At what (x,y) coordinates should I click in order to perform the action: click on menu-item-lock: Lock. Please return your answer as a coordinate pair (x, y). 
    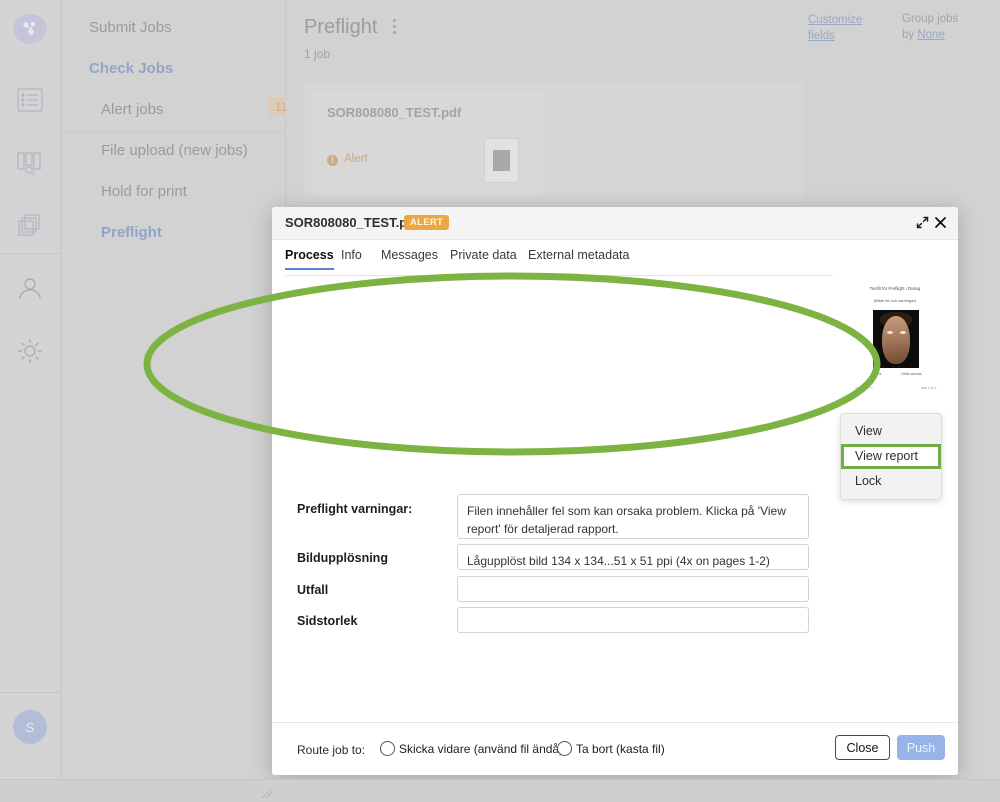
    Looking at the image, I should click on (891, 481).